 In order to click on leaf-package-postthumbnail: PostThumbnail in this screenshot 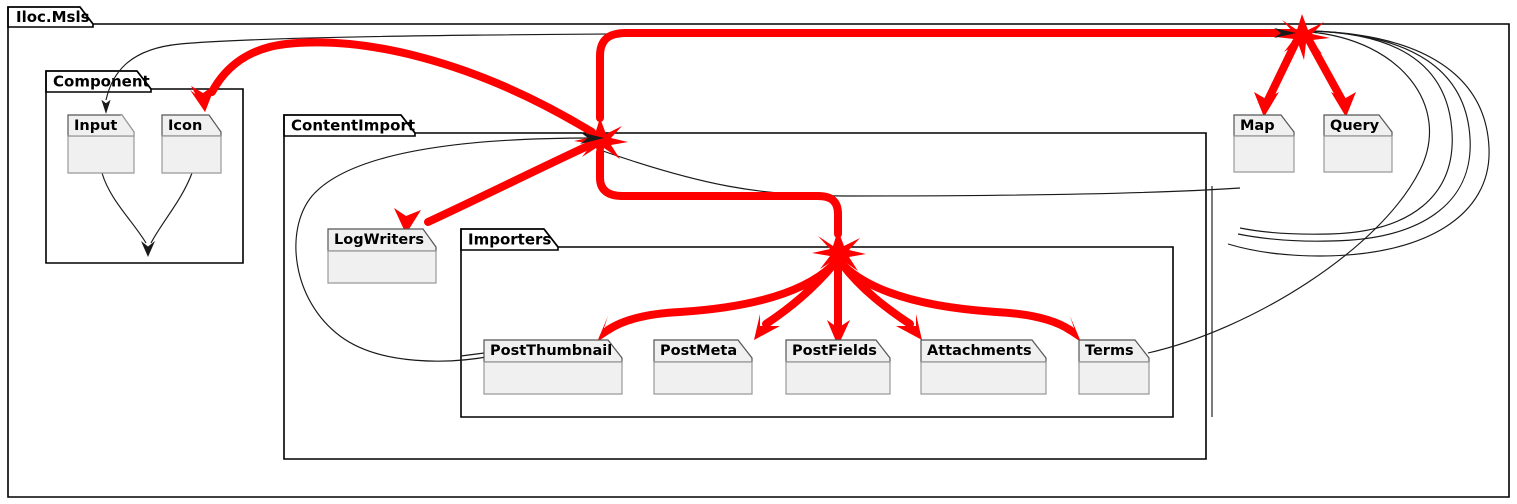, I will do `click(553, 367)`.